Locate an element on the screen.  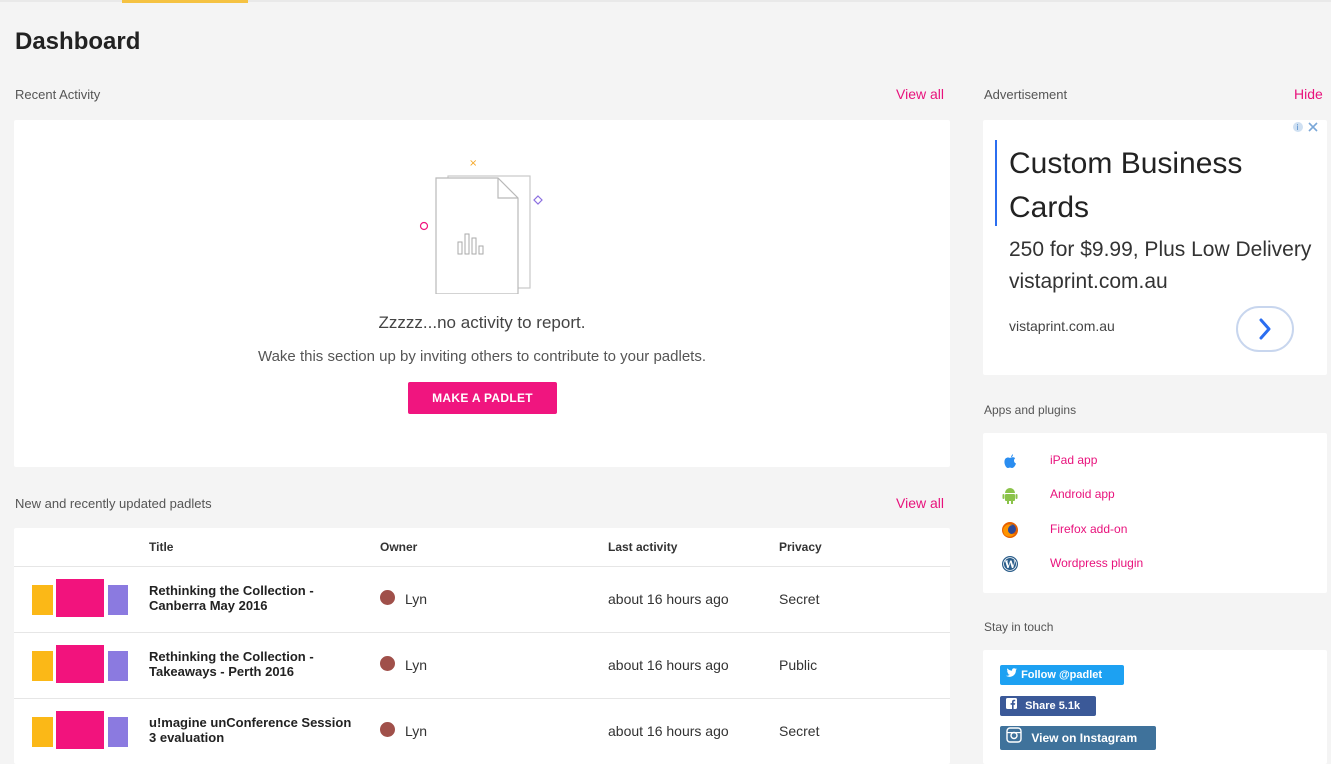
instagram-button: View on Instagram is located at coordinates (1078, 738).